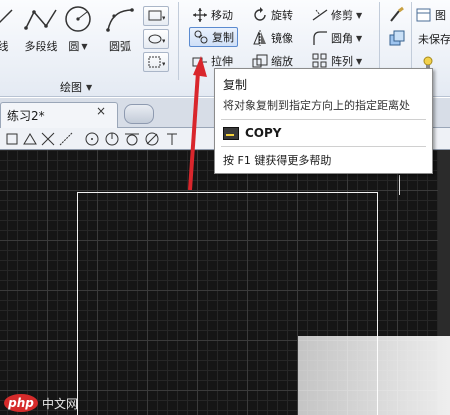 The image size is (450, 415). What do you see at coordinates (399, 185) in the screenshot?
I see `crosshair-cursor` at bounding box center [399, 185].